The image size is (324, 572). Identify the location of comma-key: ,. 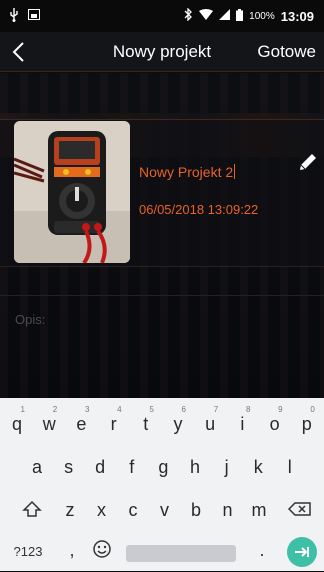
(72, 550).